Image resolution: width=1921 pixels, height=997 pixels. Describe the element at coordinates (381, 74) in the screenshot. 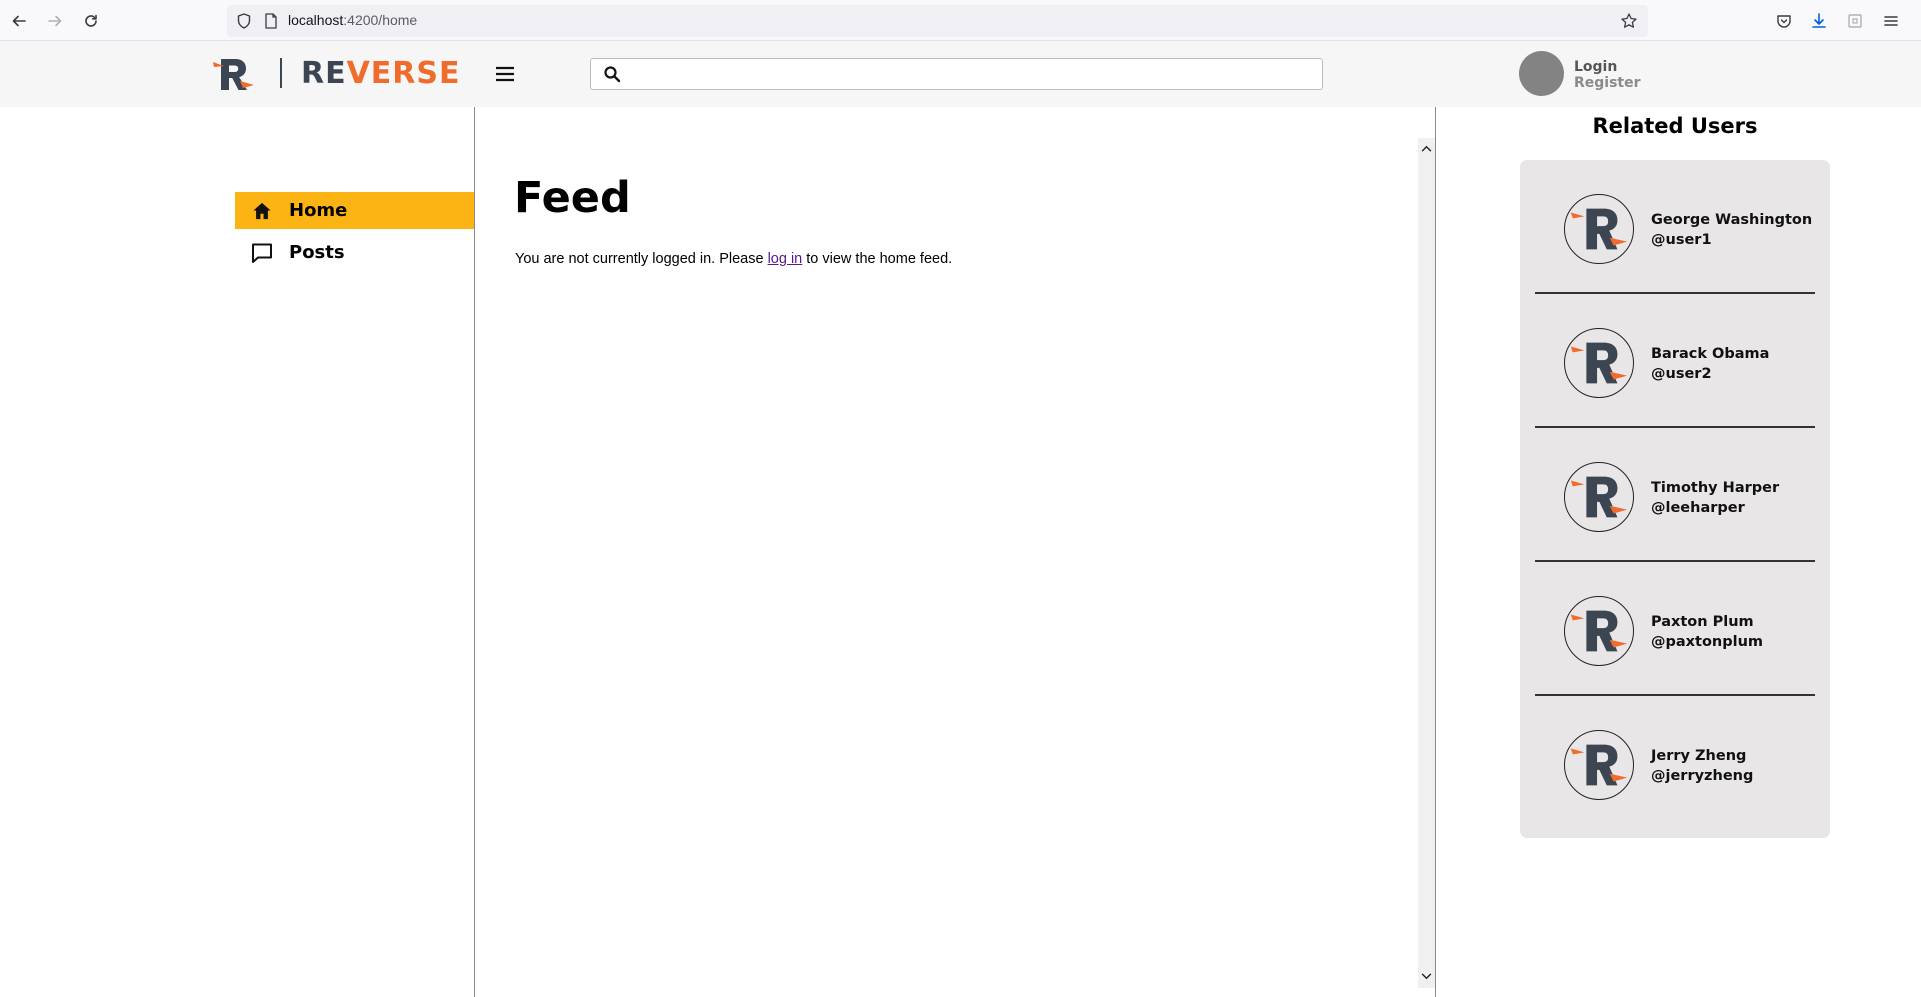

I see `brand-wordmark: REVERSE` at that location.